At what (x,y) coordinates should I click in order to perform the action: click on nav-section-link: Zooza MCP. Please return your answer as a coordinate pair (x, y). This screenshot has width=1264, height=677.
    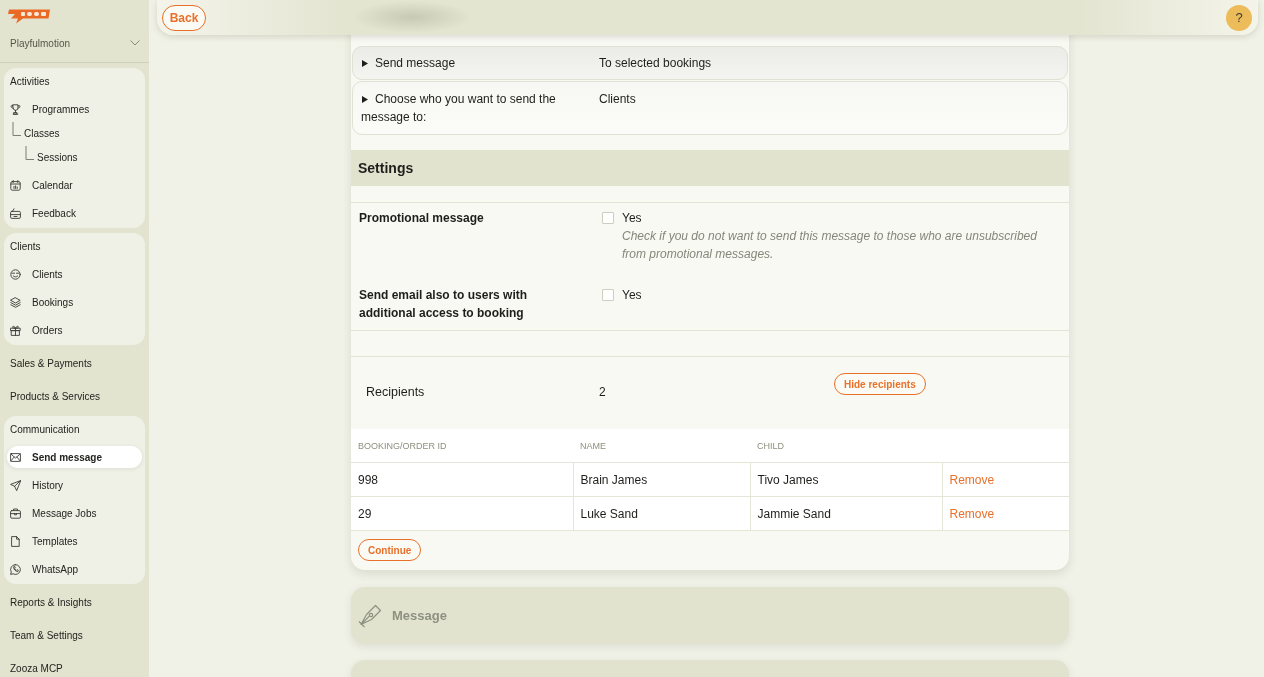
    Looking at the image, I should click on (36, 669).